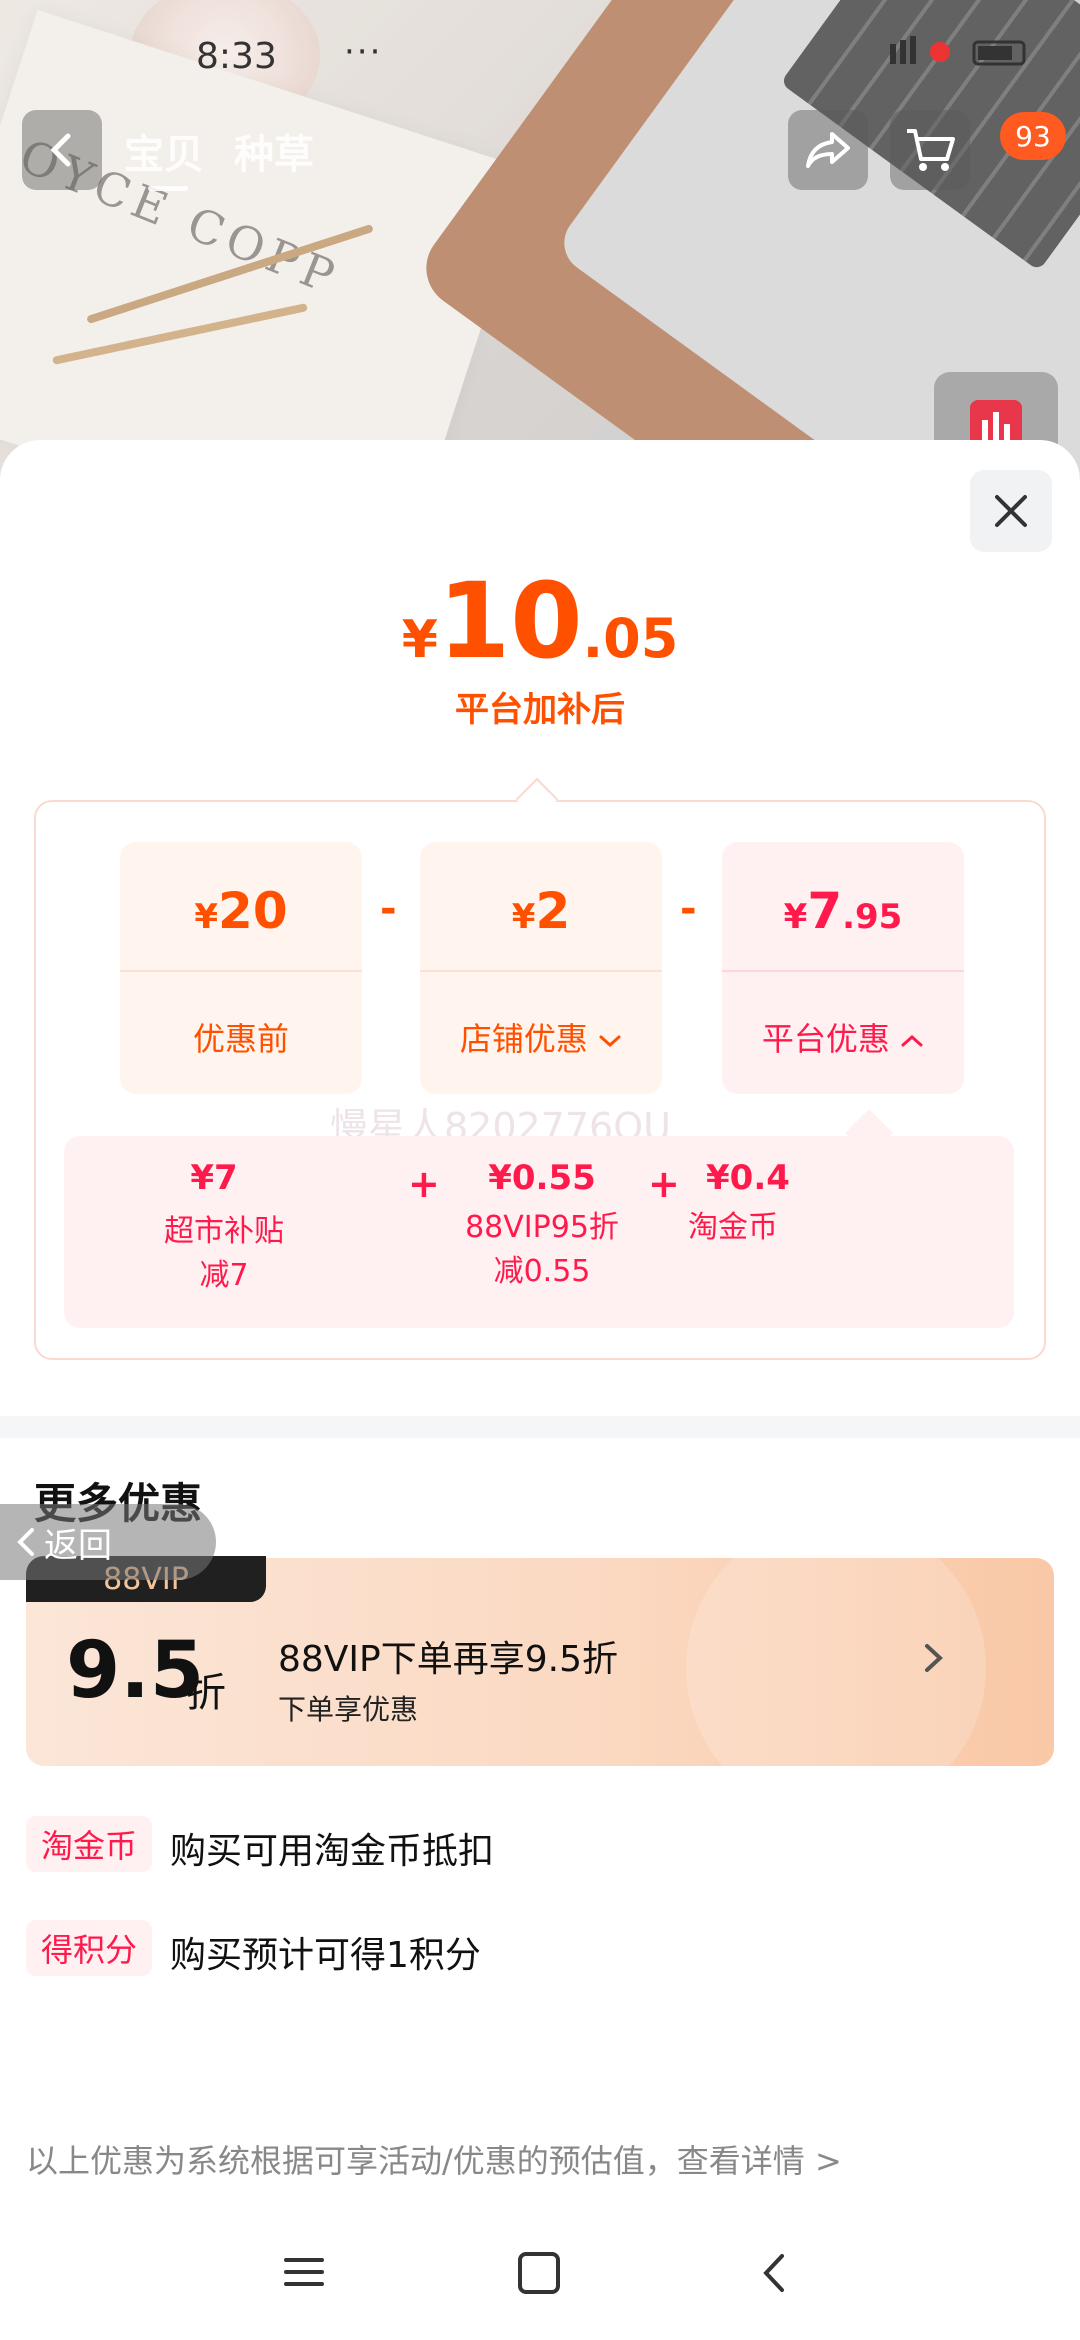 This screenshot has height=2340, width=1080. Describe the element at coordinates (825, 1039) in the screenshot. I see `platform-discount-label: 平台优惠` at that location.